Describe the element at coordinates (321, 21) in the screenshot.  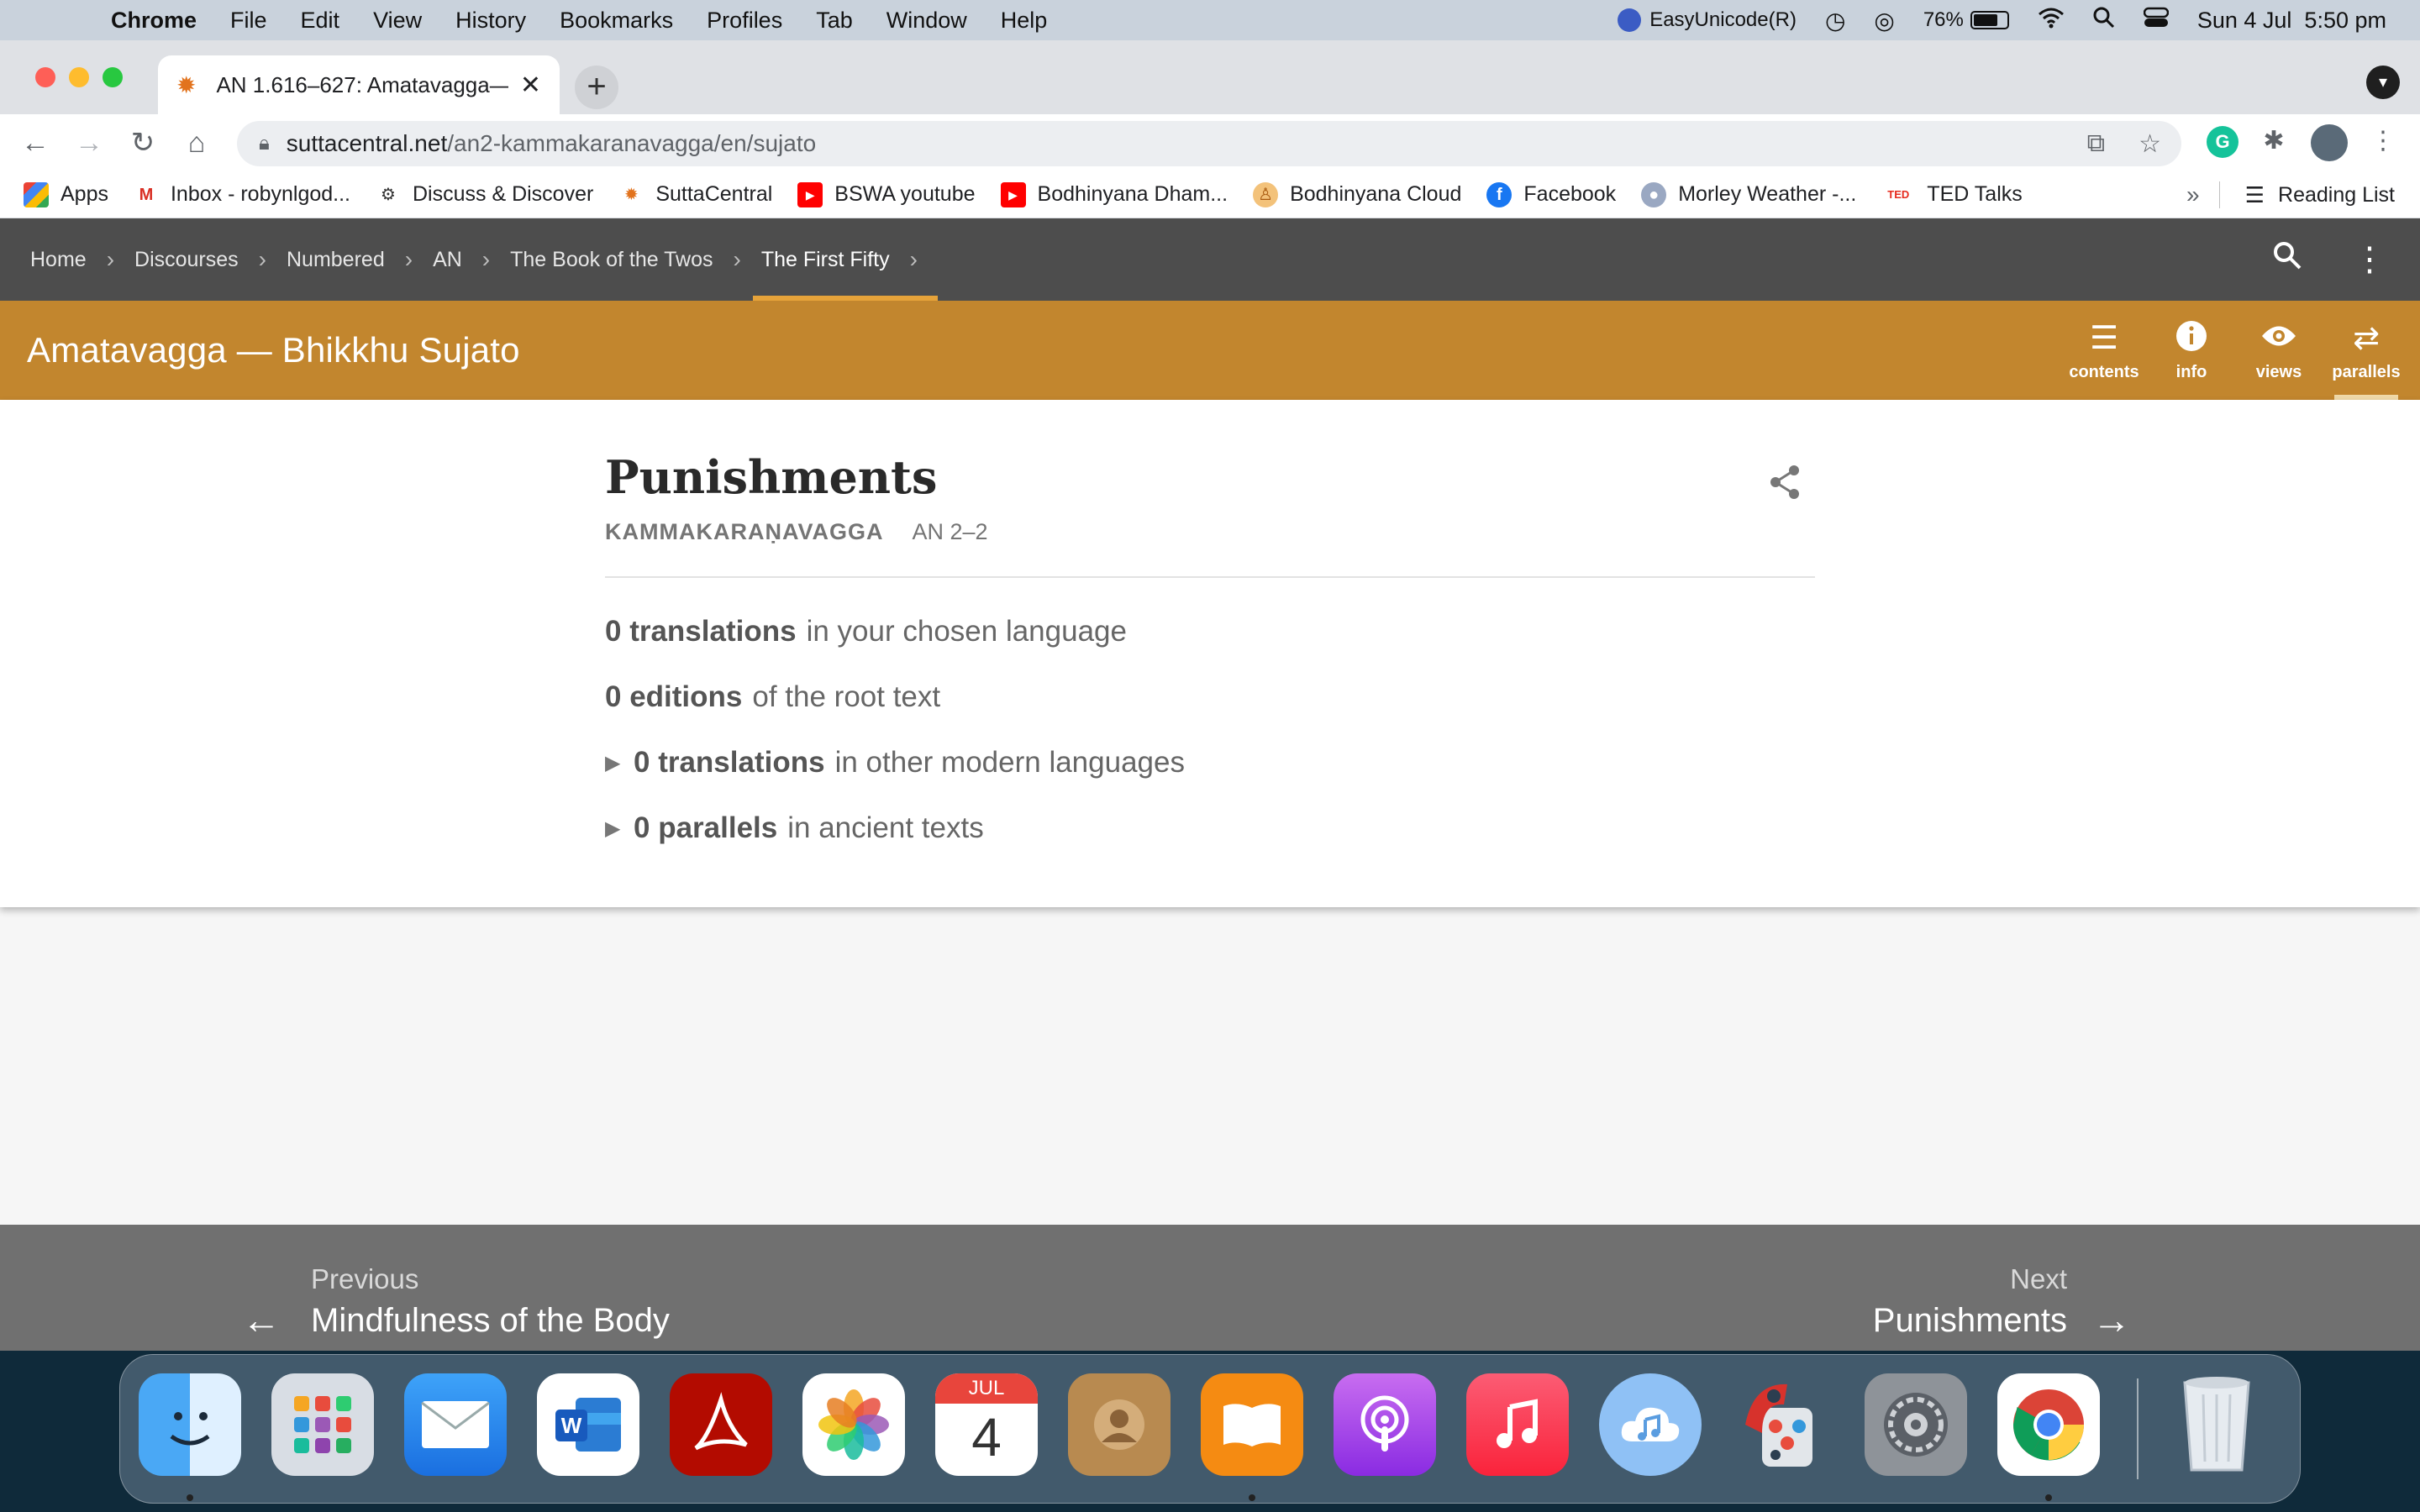
I see `menu-edit: Edit` at that location.